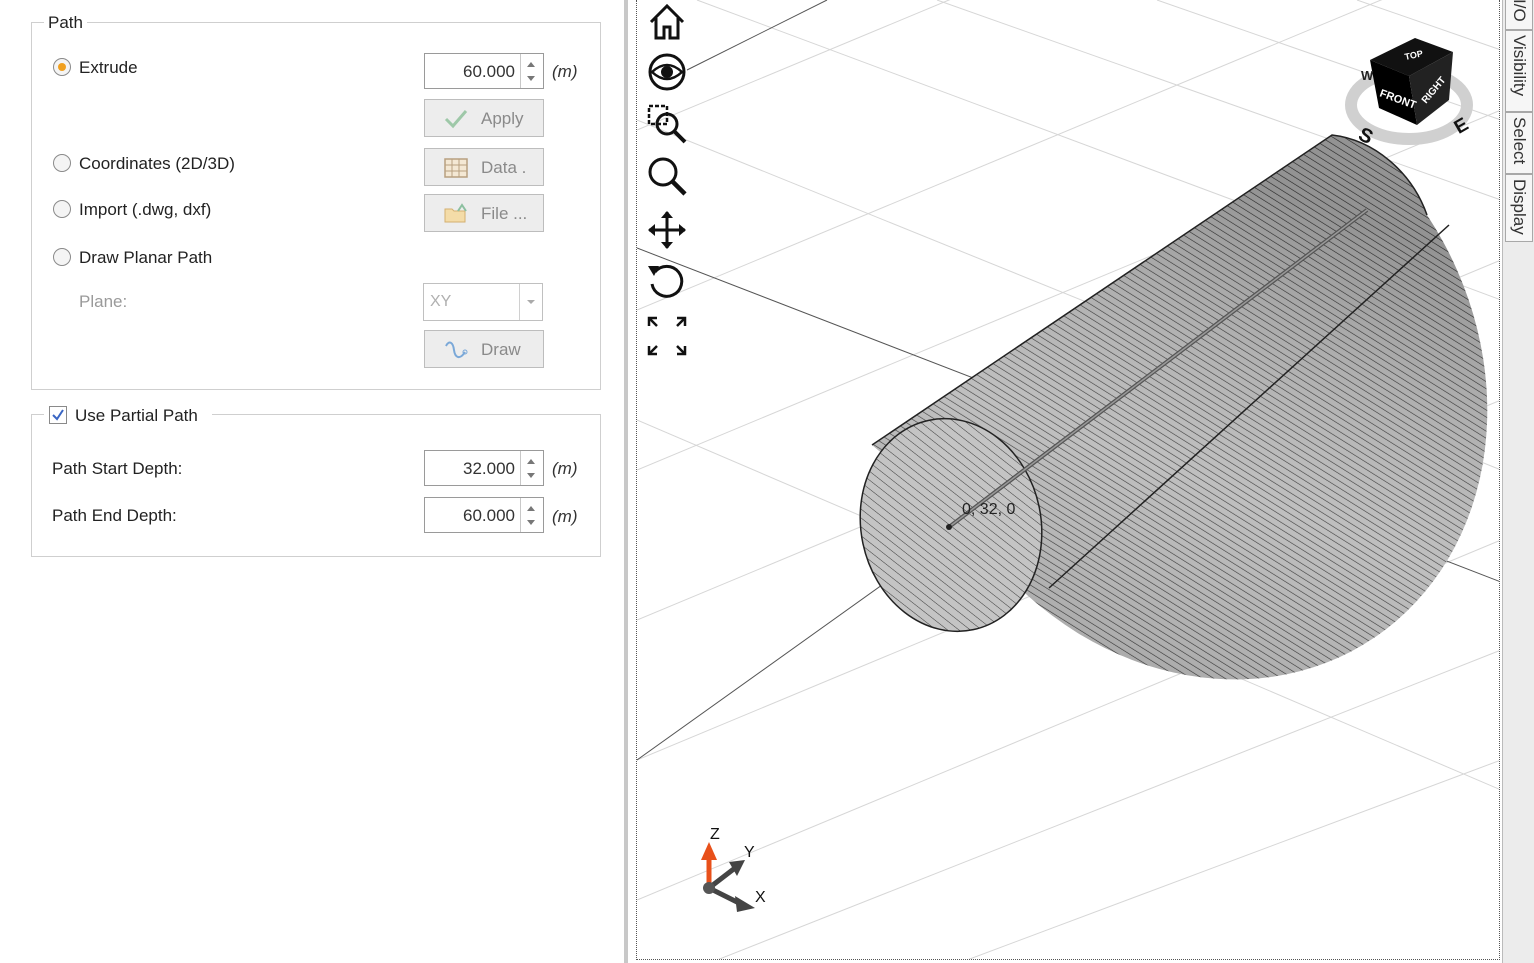 The height and width of the screenshot is (963, 1534). I want to click on start-depth-unit: (m), so click(565, 468).